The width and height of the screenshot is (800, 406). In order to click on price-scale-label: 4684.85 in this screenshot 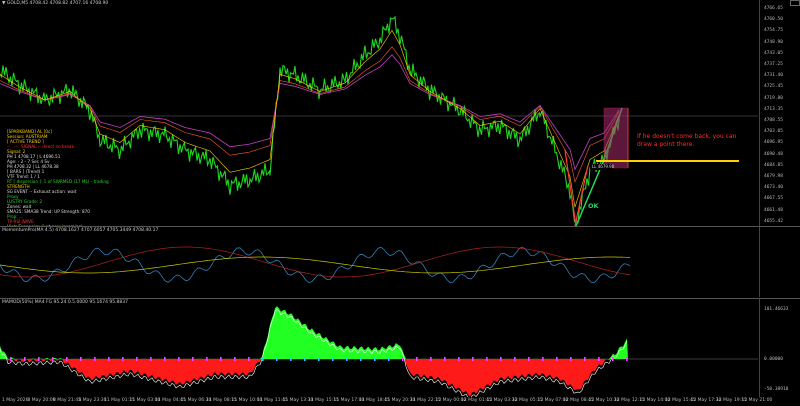, I will do `click(773, 165)`.